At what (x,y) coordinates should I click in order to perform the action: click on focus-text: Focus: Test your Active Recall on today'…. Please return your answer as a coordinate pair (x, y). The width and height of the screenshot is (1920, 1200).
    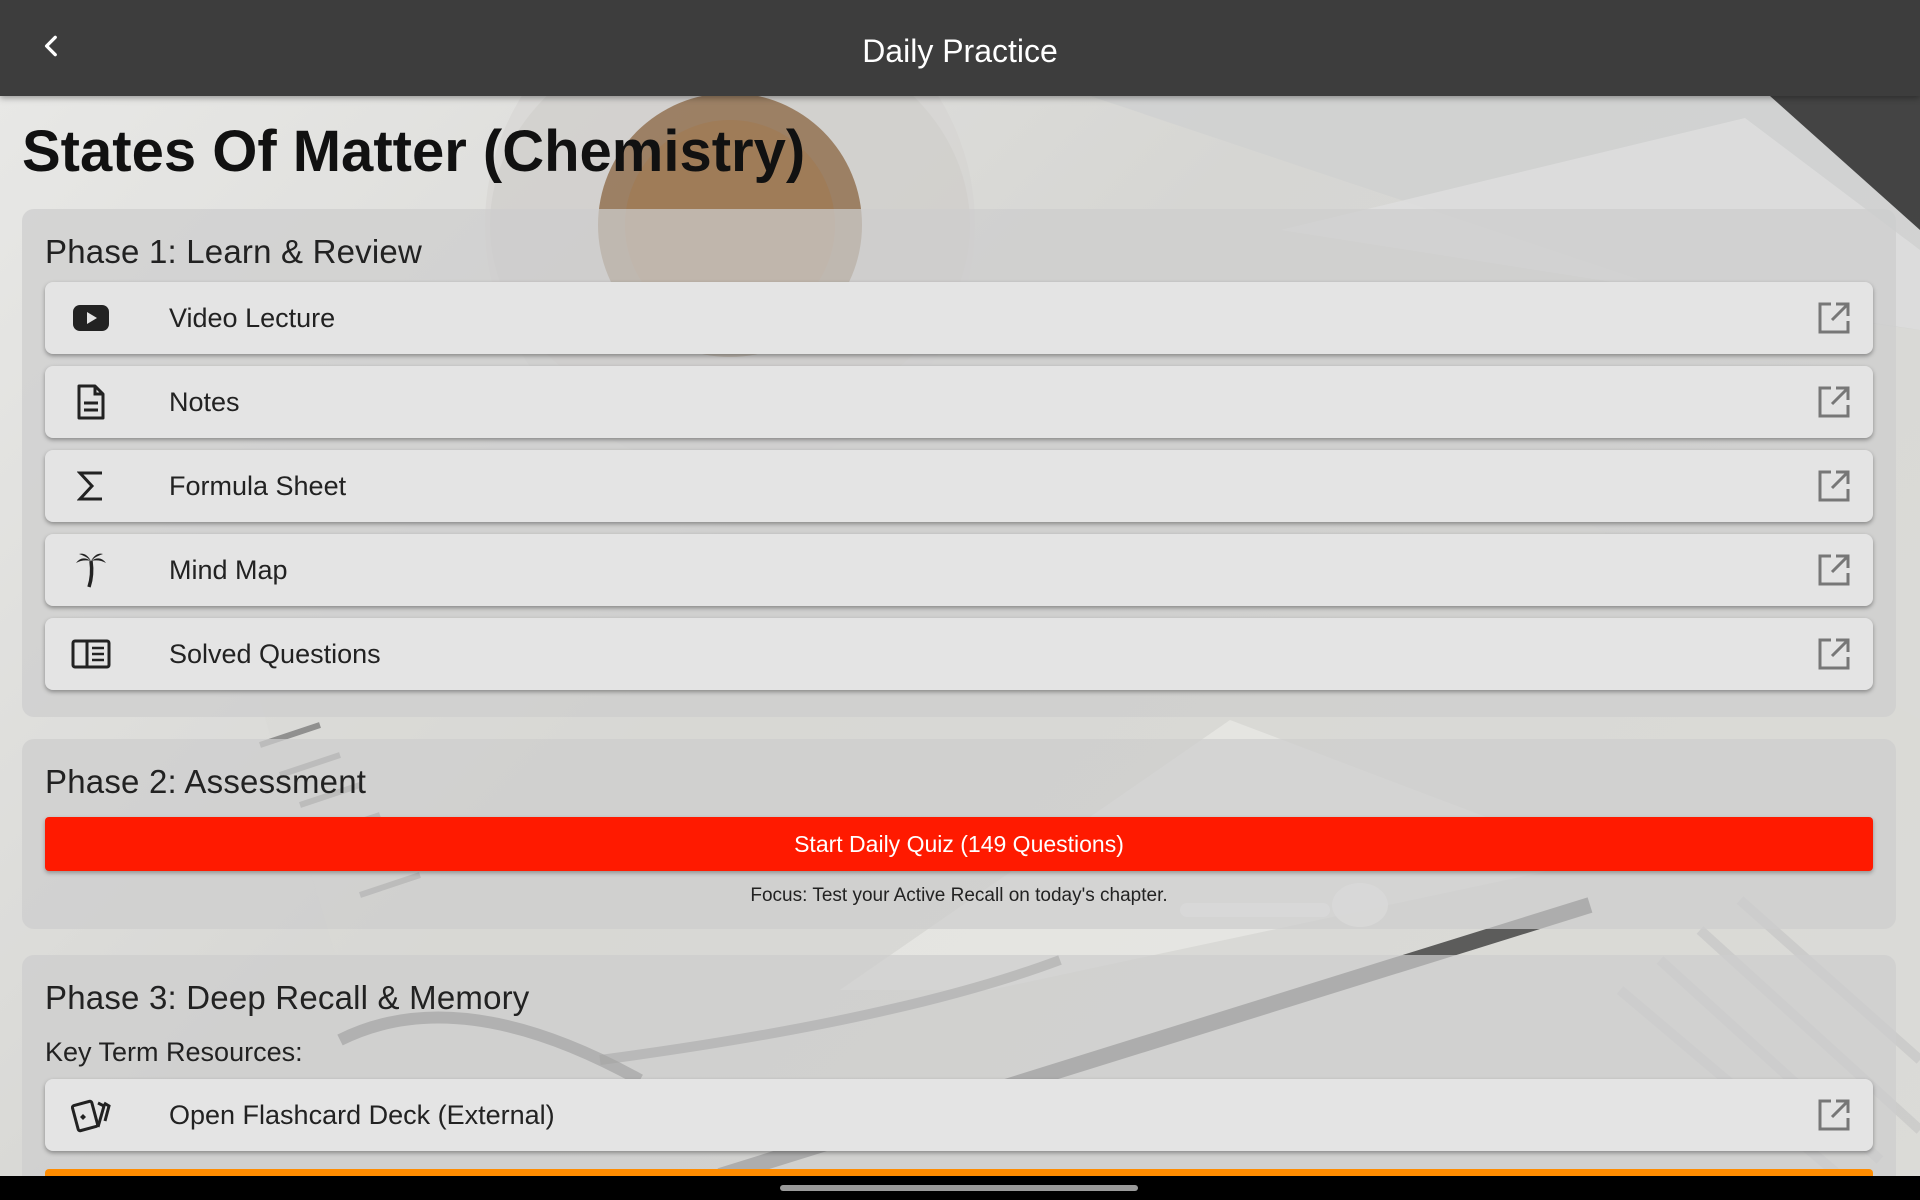
    Looking at the image, I should click on (959, 895).